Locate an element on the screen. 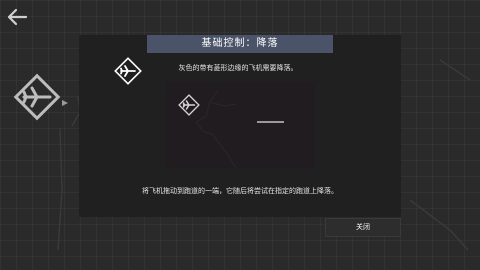 This screenshot has height=270, width=480. close-button: 关闭 is located at coordinates (363, 227).